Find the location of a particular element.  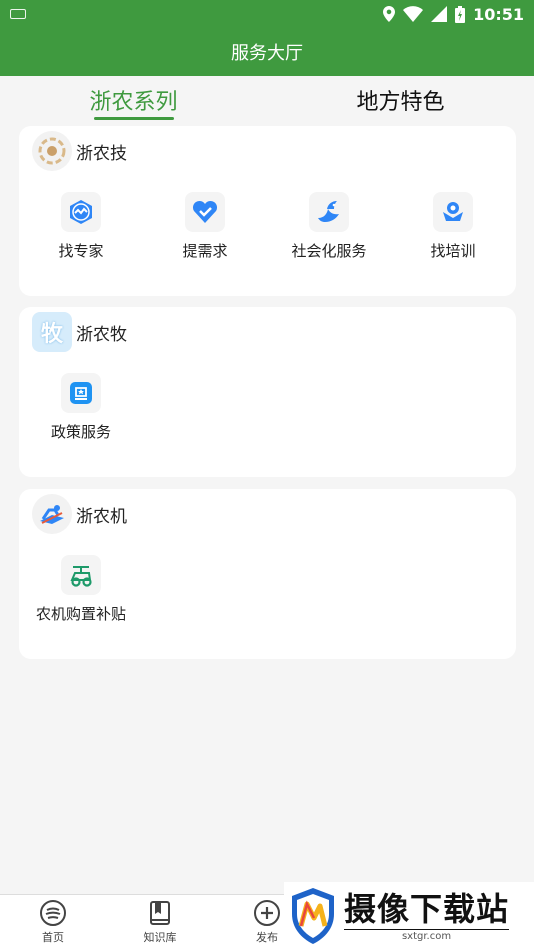

nav-label: 首页 is located at coordinates (53, 937).